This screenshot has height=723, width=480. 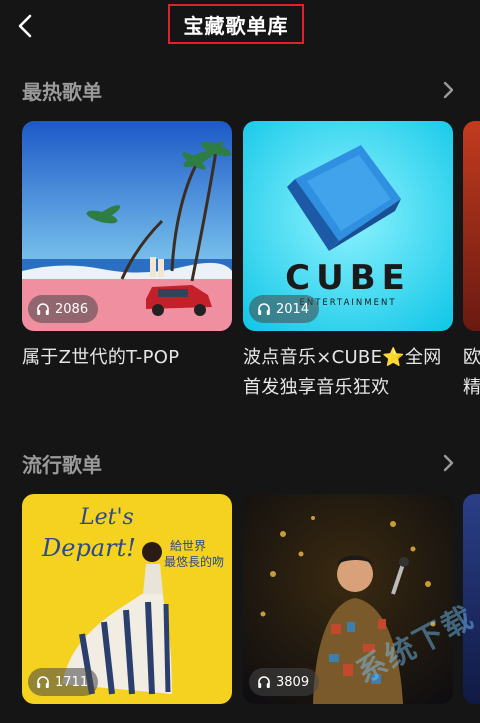 I want to click on page-title: 宝藏歌单库, so click(x=236, y=24).